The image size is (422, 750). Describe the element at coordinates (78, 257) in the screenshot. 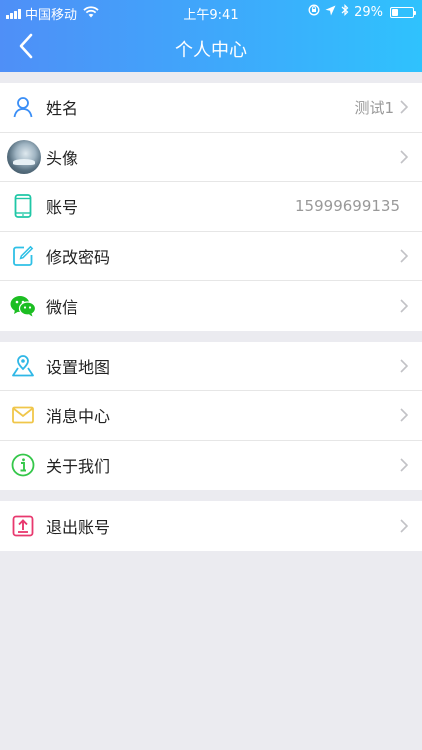

I see `row-label: 修改密码` at that location.